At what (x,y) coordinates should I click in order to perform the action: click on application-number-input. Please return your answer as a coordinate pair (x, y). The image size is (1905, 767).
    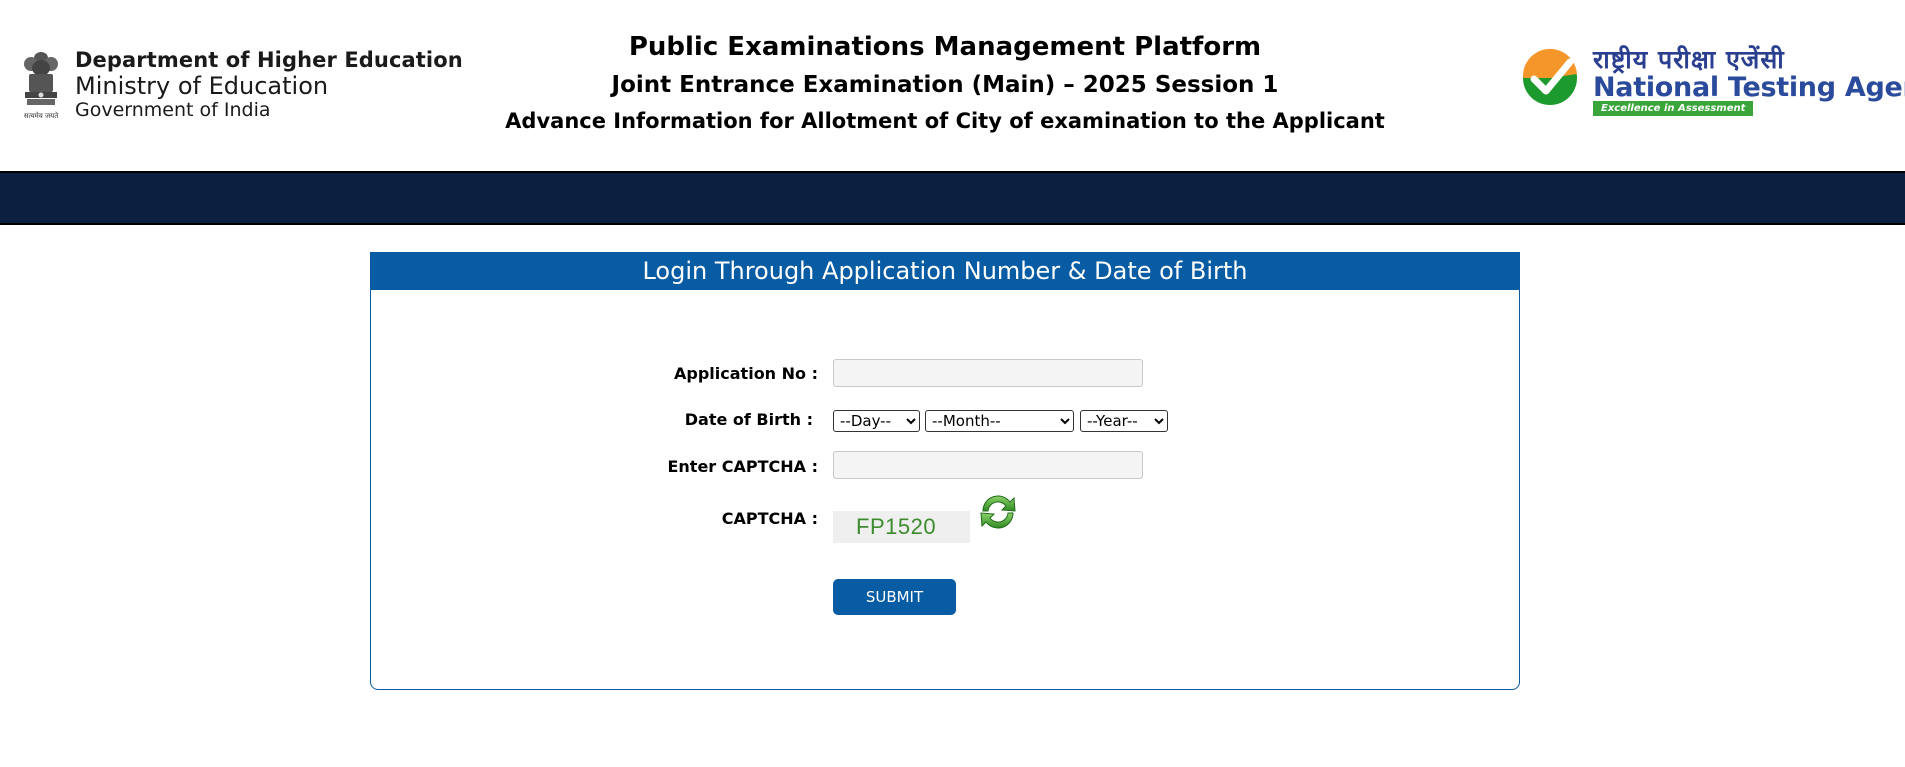
    Looking at the image, I should click on (988, 373).